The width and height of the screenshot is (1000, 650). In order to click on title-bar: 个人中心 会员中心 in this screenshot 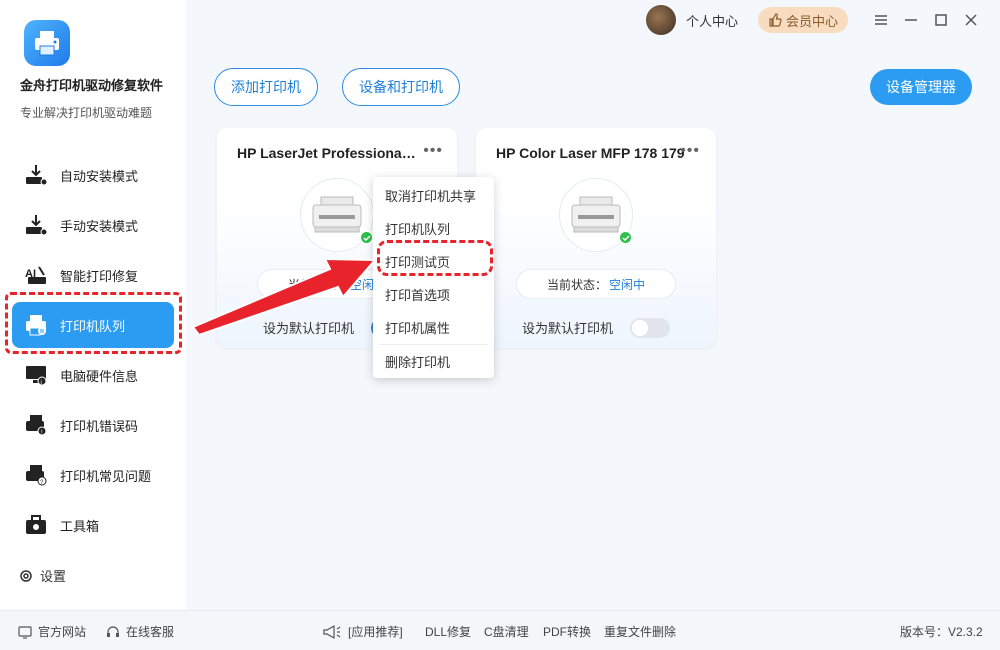, I will do `click(815, 20)`.